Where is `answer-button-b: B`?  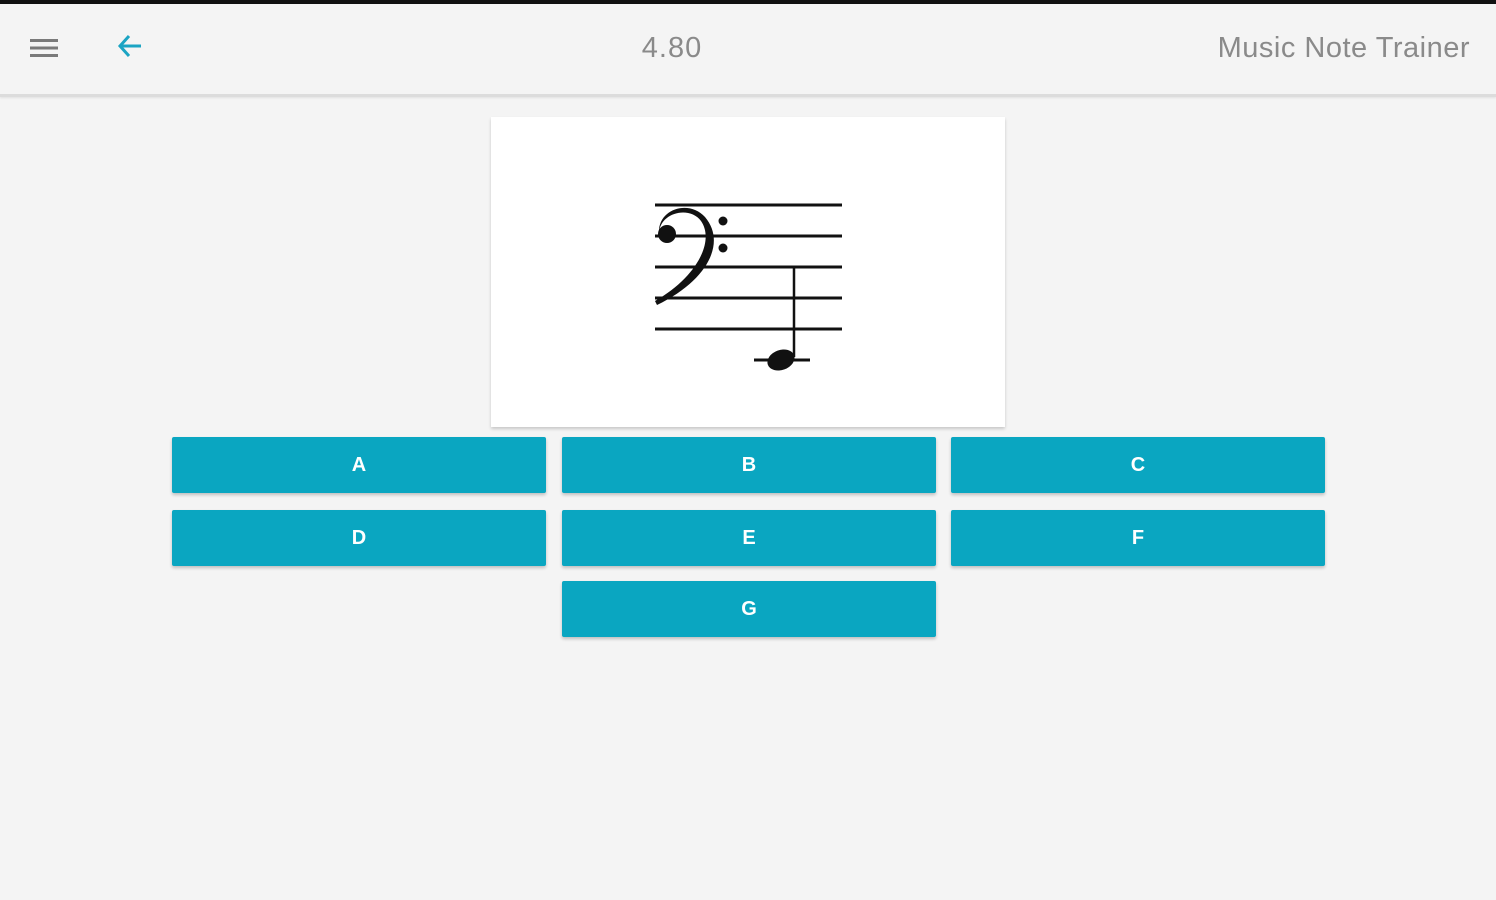
answer-button-b: B is located at coordinates (749, 465).